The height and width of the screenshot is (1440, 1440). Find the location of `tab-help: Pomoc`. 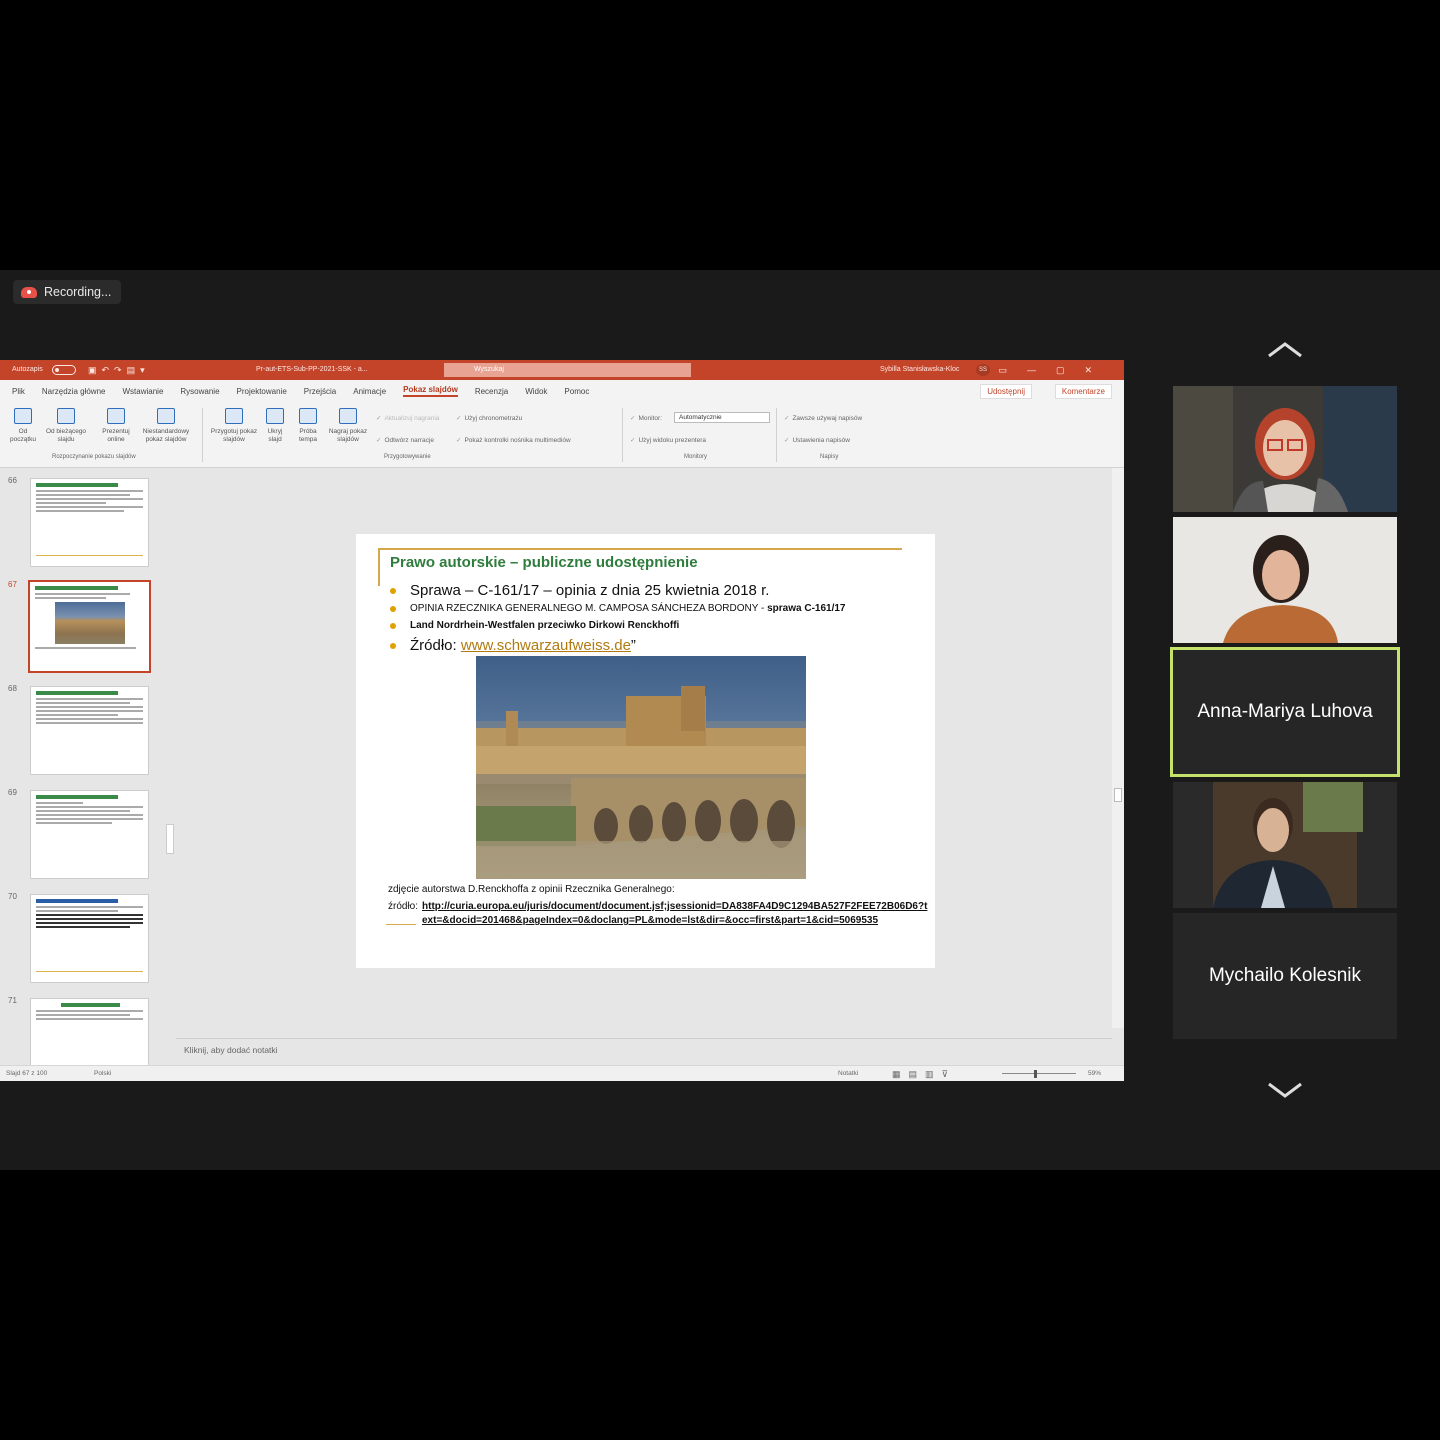

tab-help: Pomoc is located at coordinates (576, 391).